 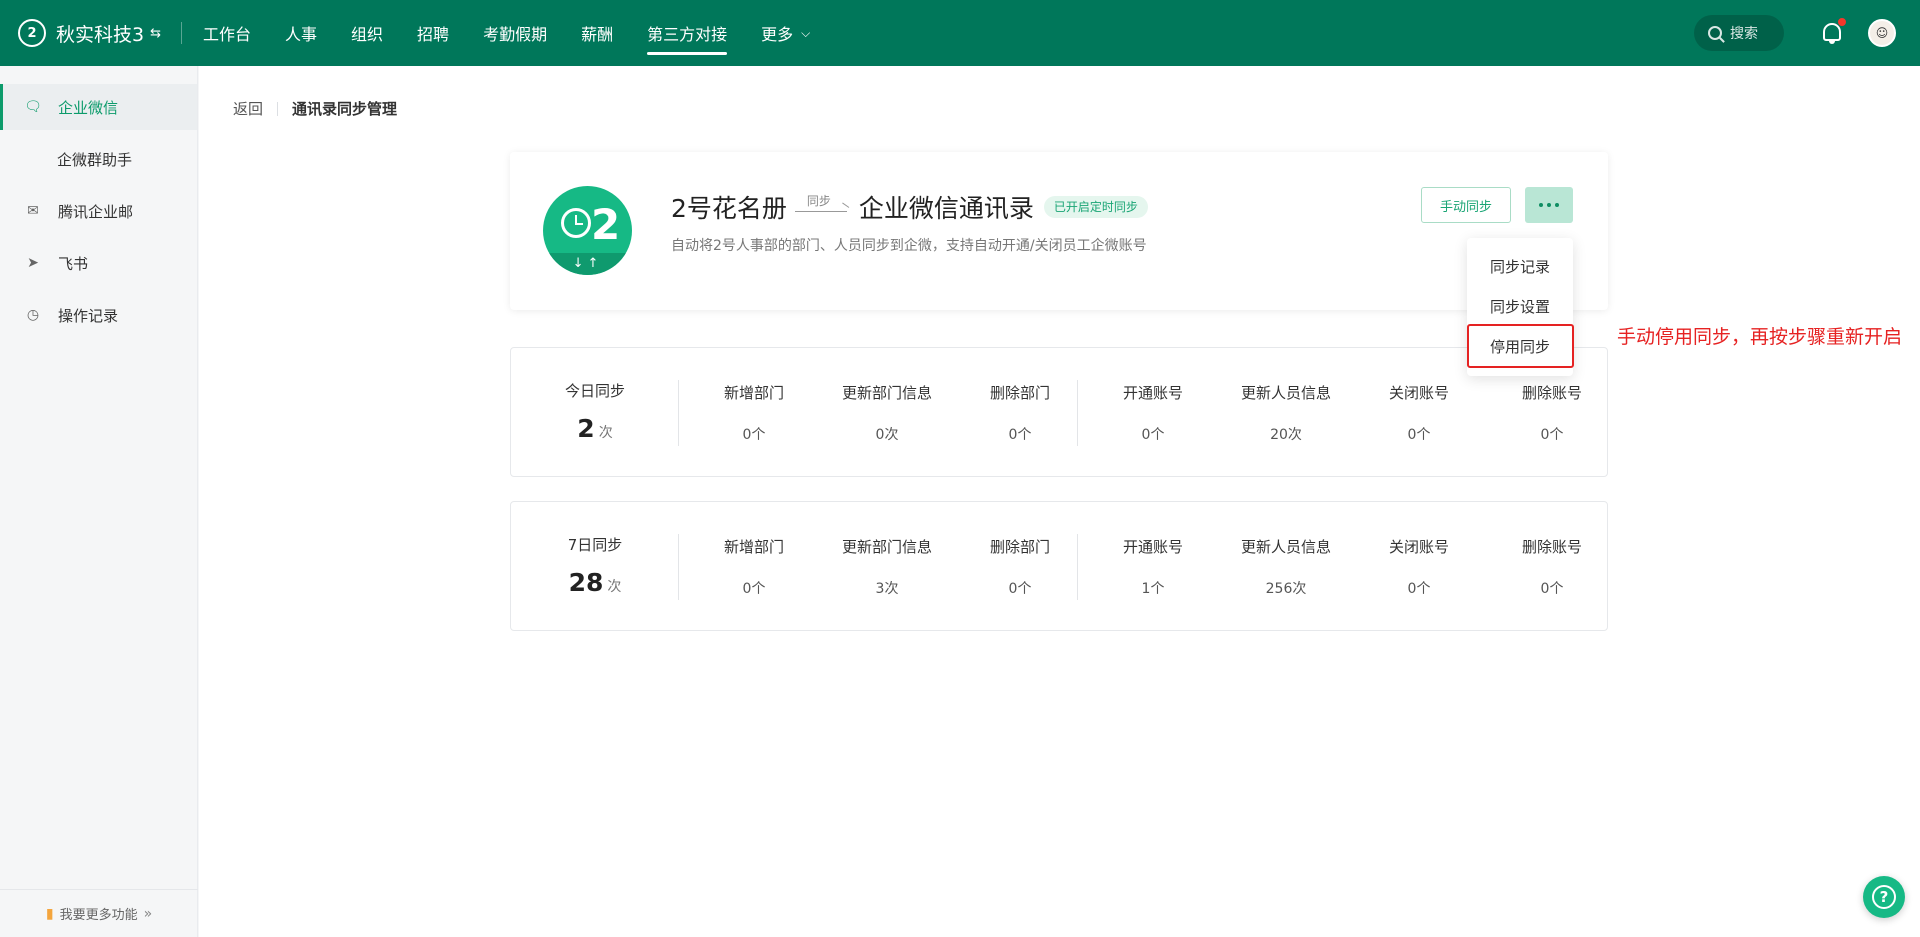 I want to click on sidebar-item-group-assistant: 企微群助手, so click(x=98, y=159).